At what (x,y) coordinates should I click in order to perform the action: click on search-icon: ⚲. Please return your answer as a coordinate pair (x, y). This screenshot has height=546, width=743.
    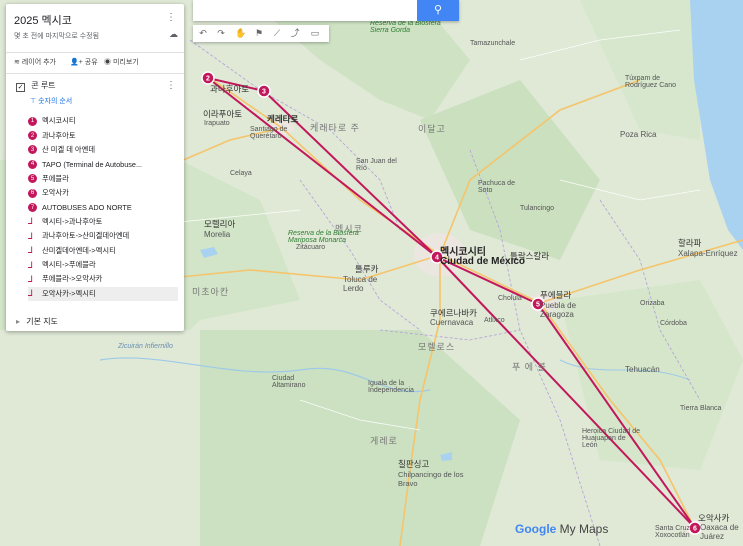
    Looking at the image, I should click on (438, 10).